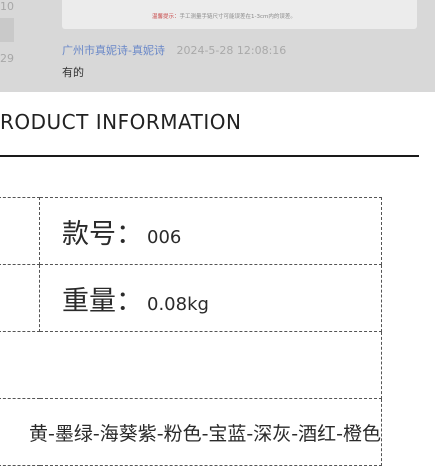  I want to click on weight-label: 重量：, so click(102, 301).